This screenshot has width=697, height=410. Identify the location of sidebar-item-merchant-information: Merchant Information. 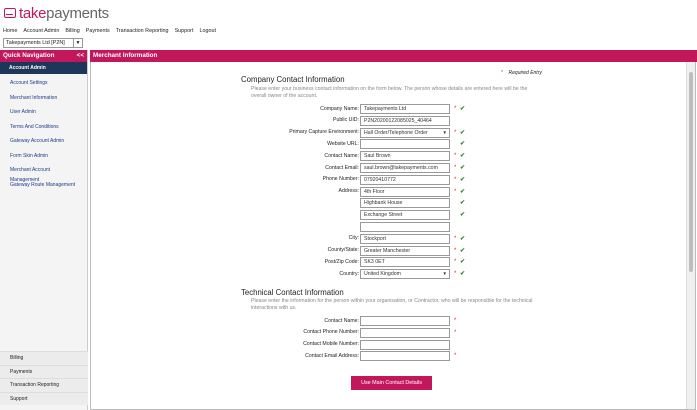
(43, 100).